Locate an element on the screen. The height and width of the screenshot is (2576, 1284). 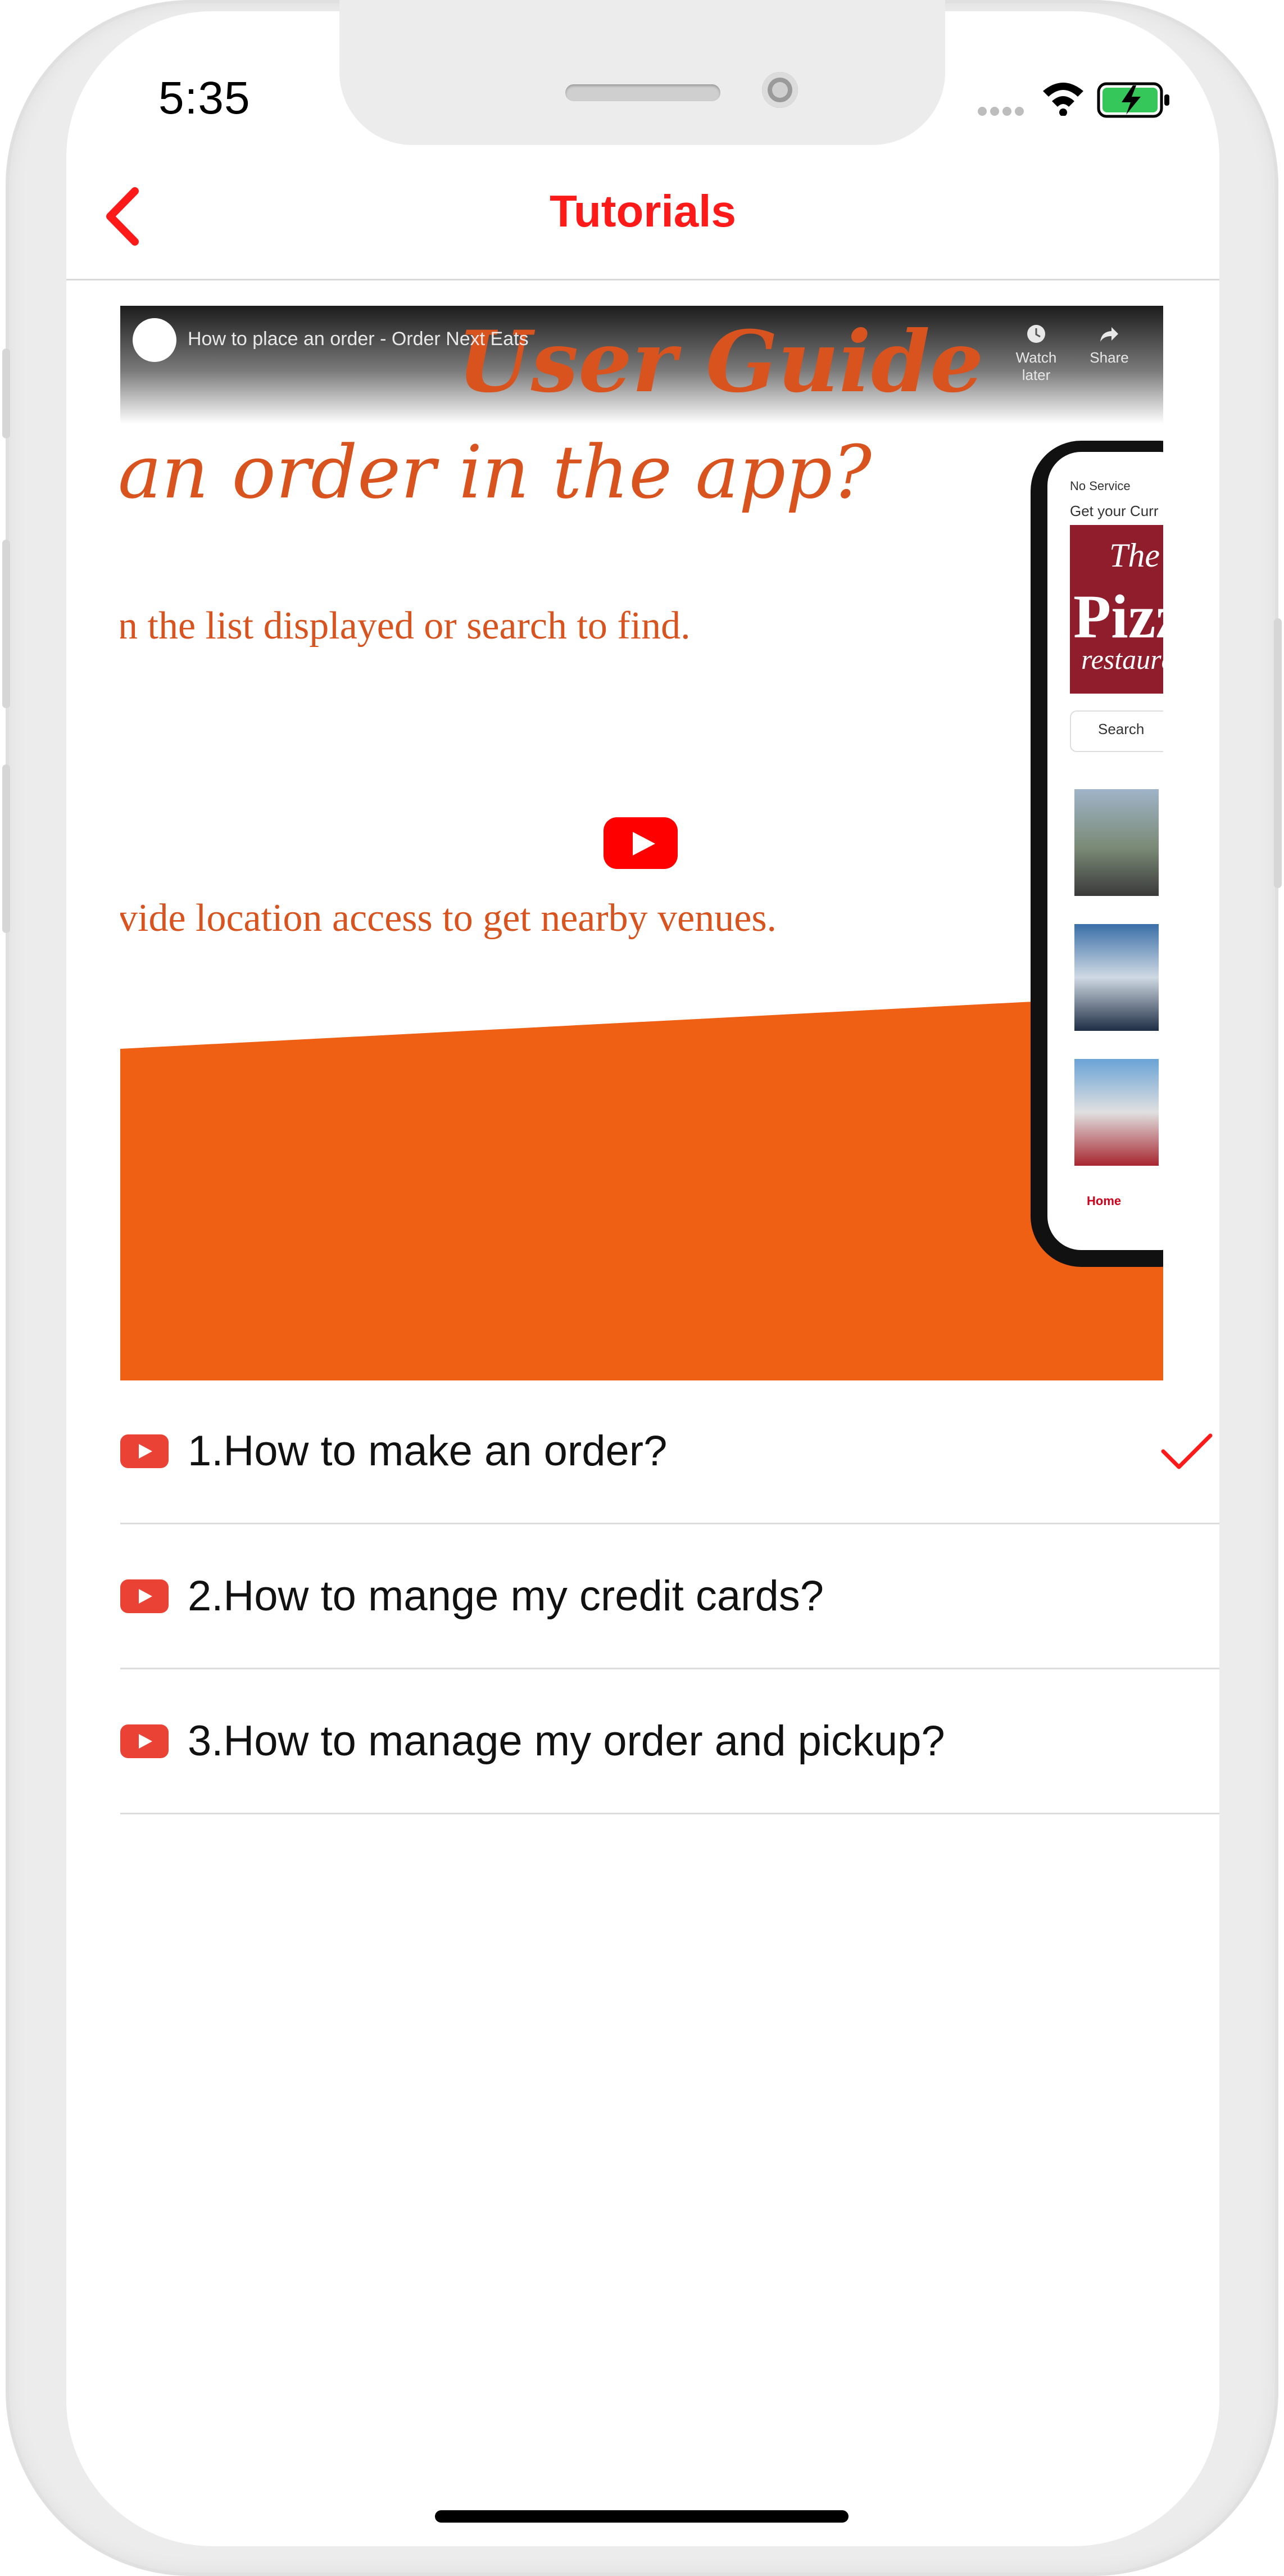
checkmark-icon is located at coordinates (1187, 1451).